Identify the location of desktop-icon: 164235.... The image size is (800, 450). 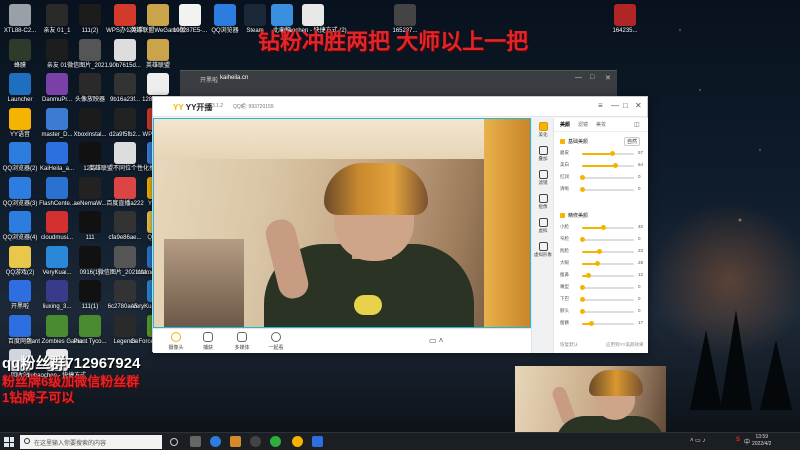
(625, 22).